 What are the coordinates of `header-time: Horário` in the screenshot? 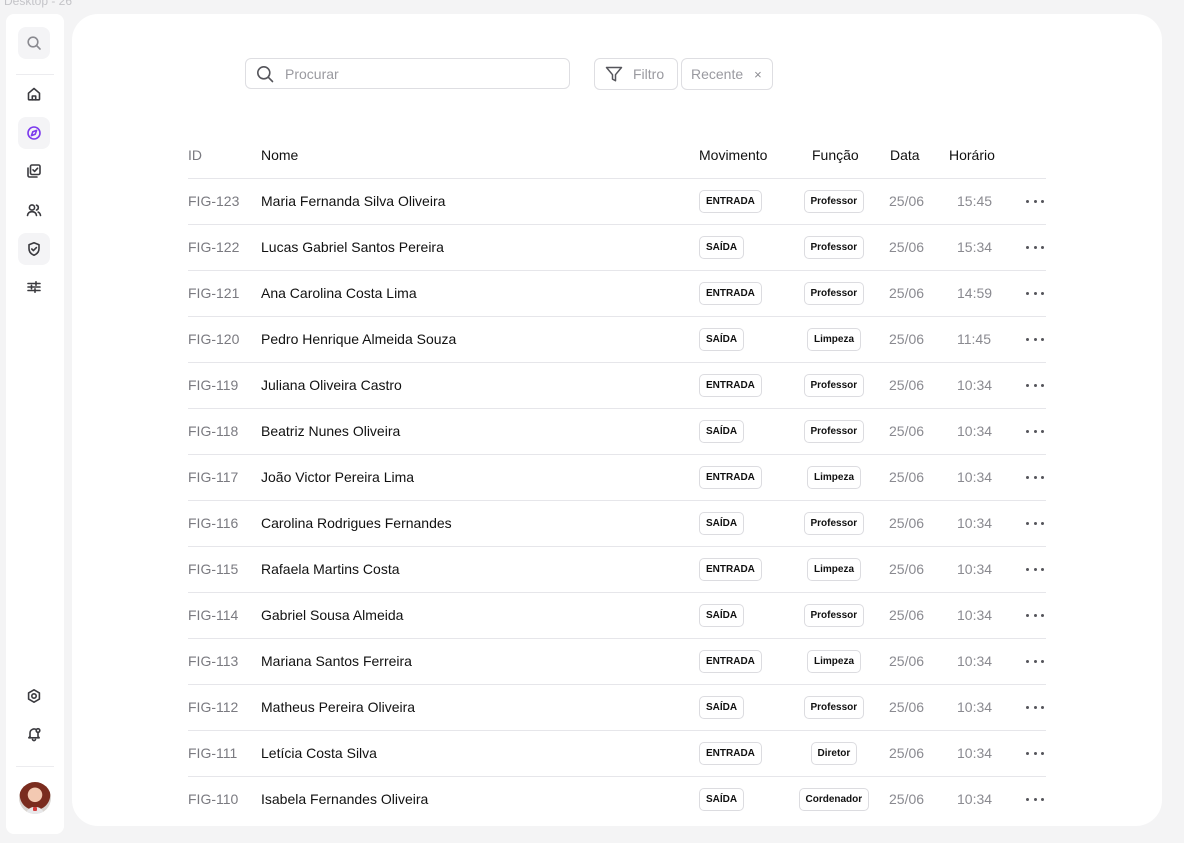 It's located at (972, 155).